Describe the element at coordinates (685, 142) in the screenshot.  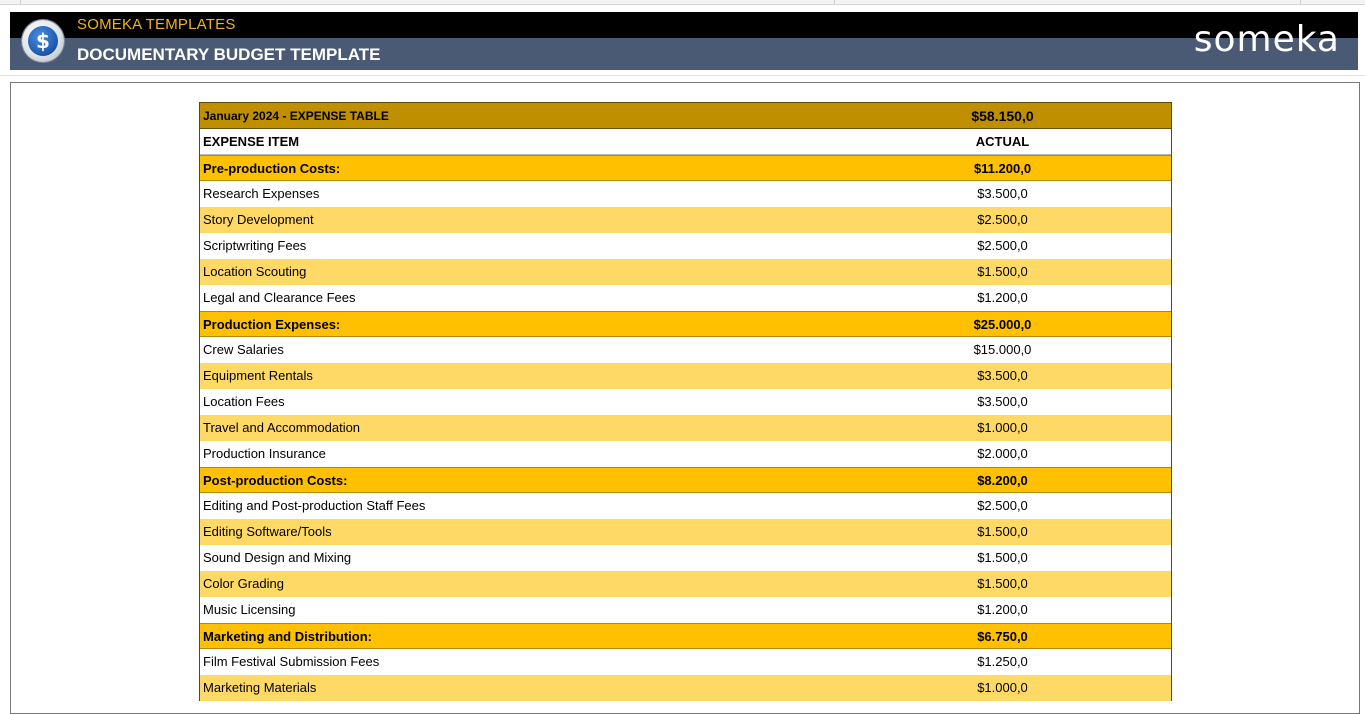
I see `column-header-row: EXPENSE ITEM ACTUAL` at that location.